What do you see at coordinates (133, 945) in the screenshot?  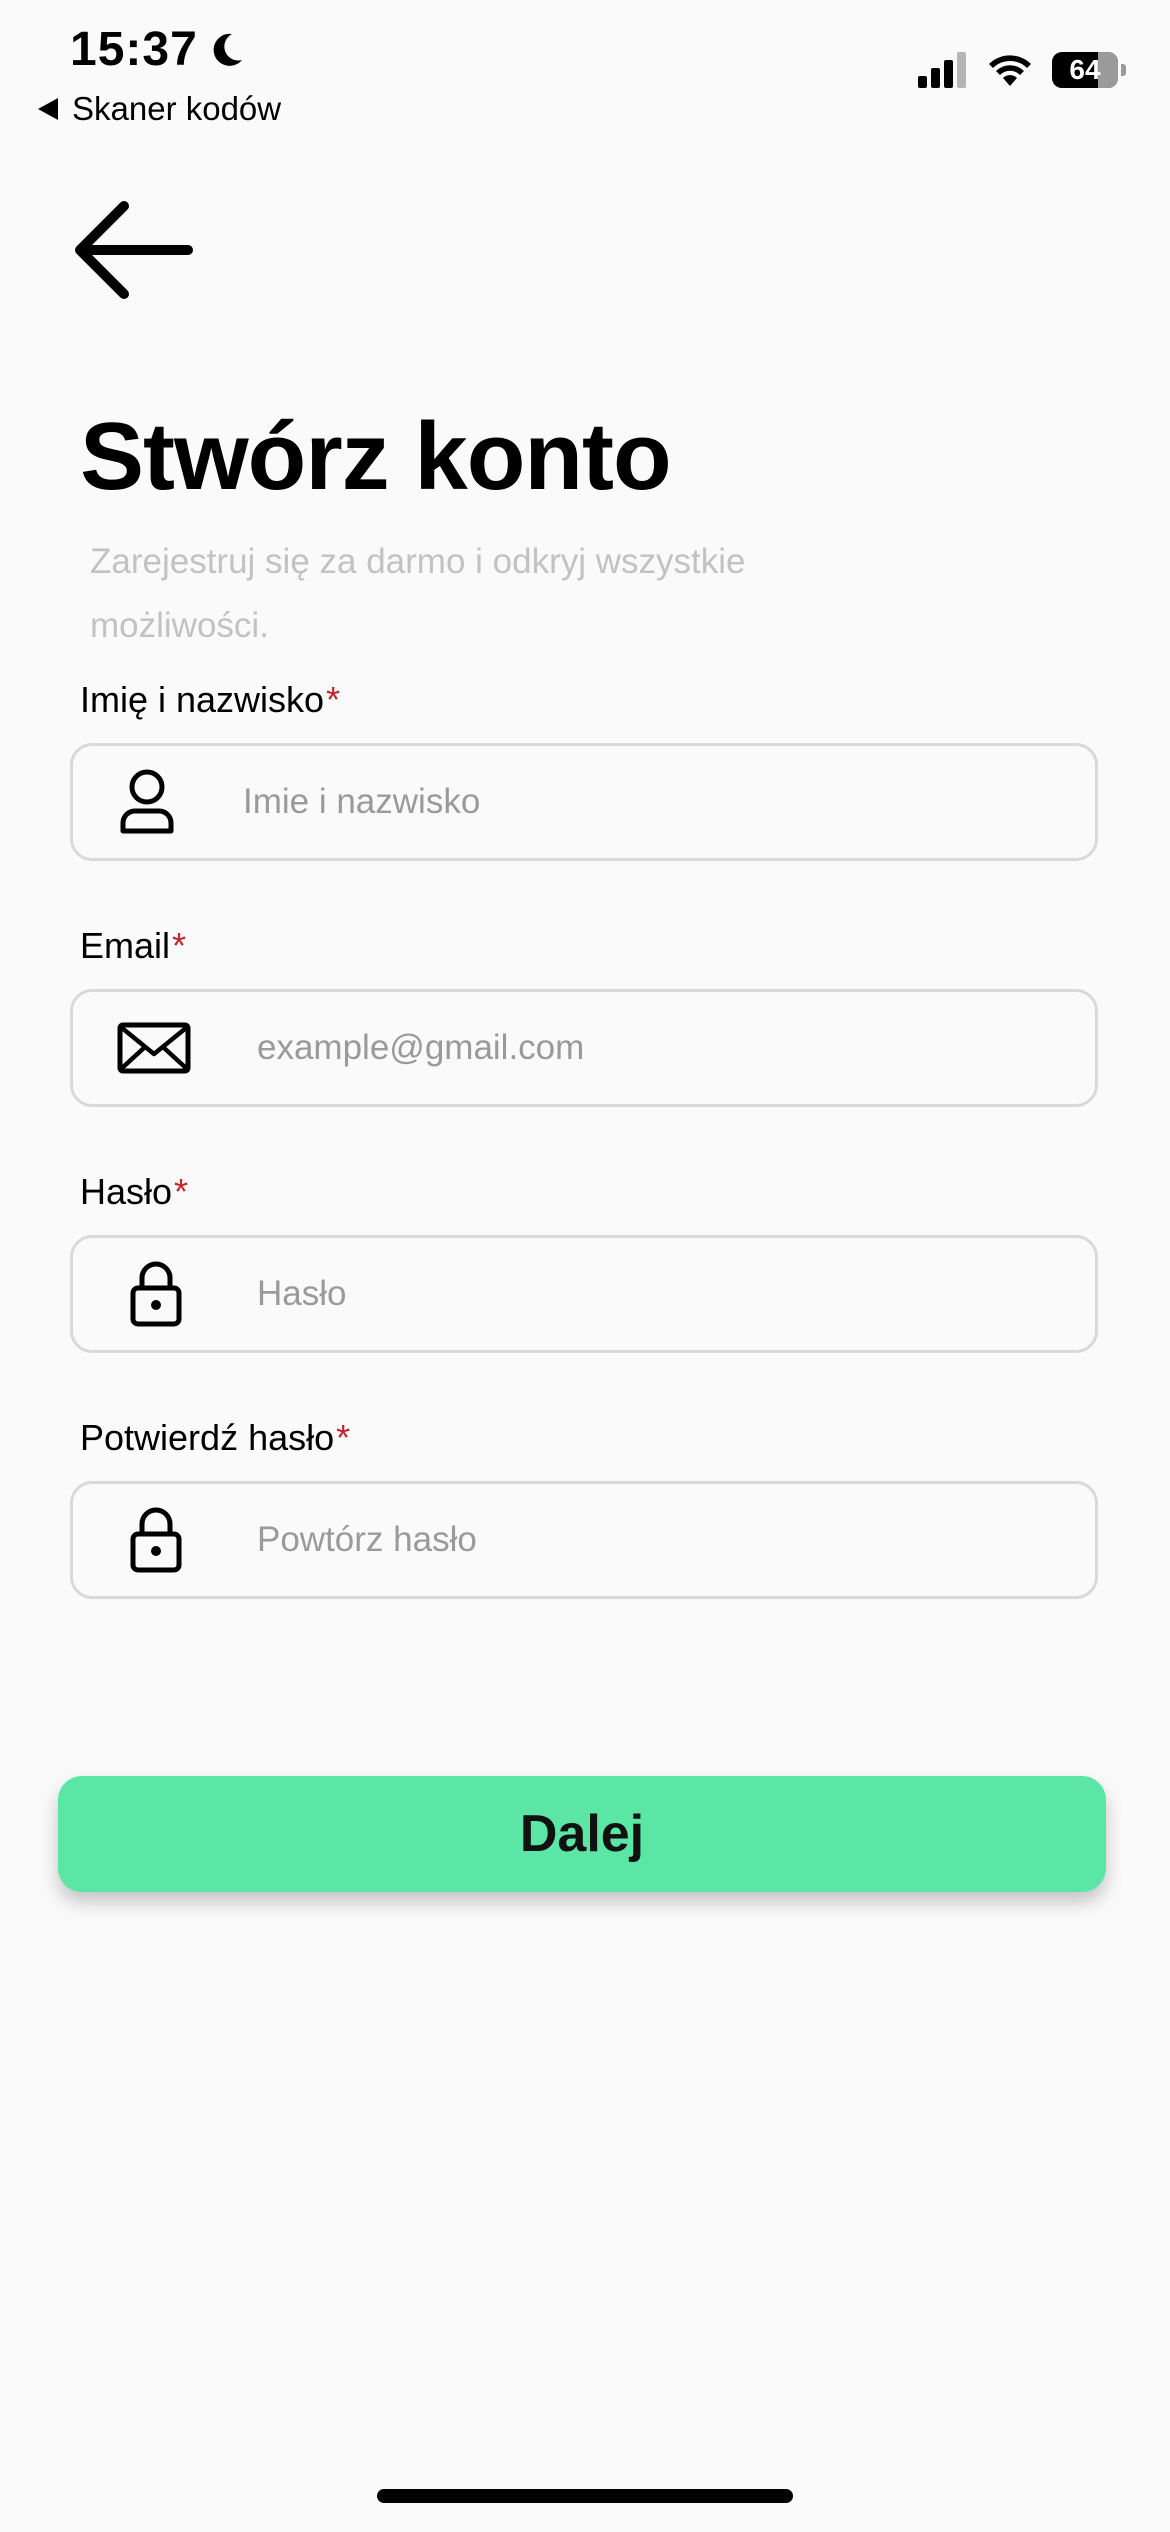 I see `email-label: Email*` at bounding box center [133, 945].